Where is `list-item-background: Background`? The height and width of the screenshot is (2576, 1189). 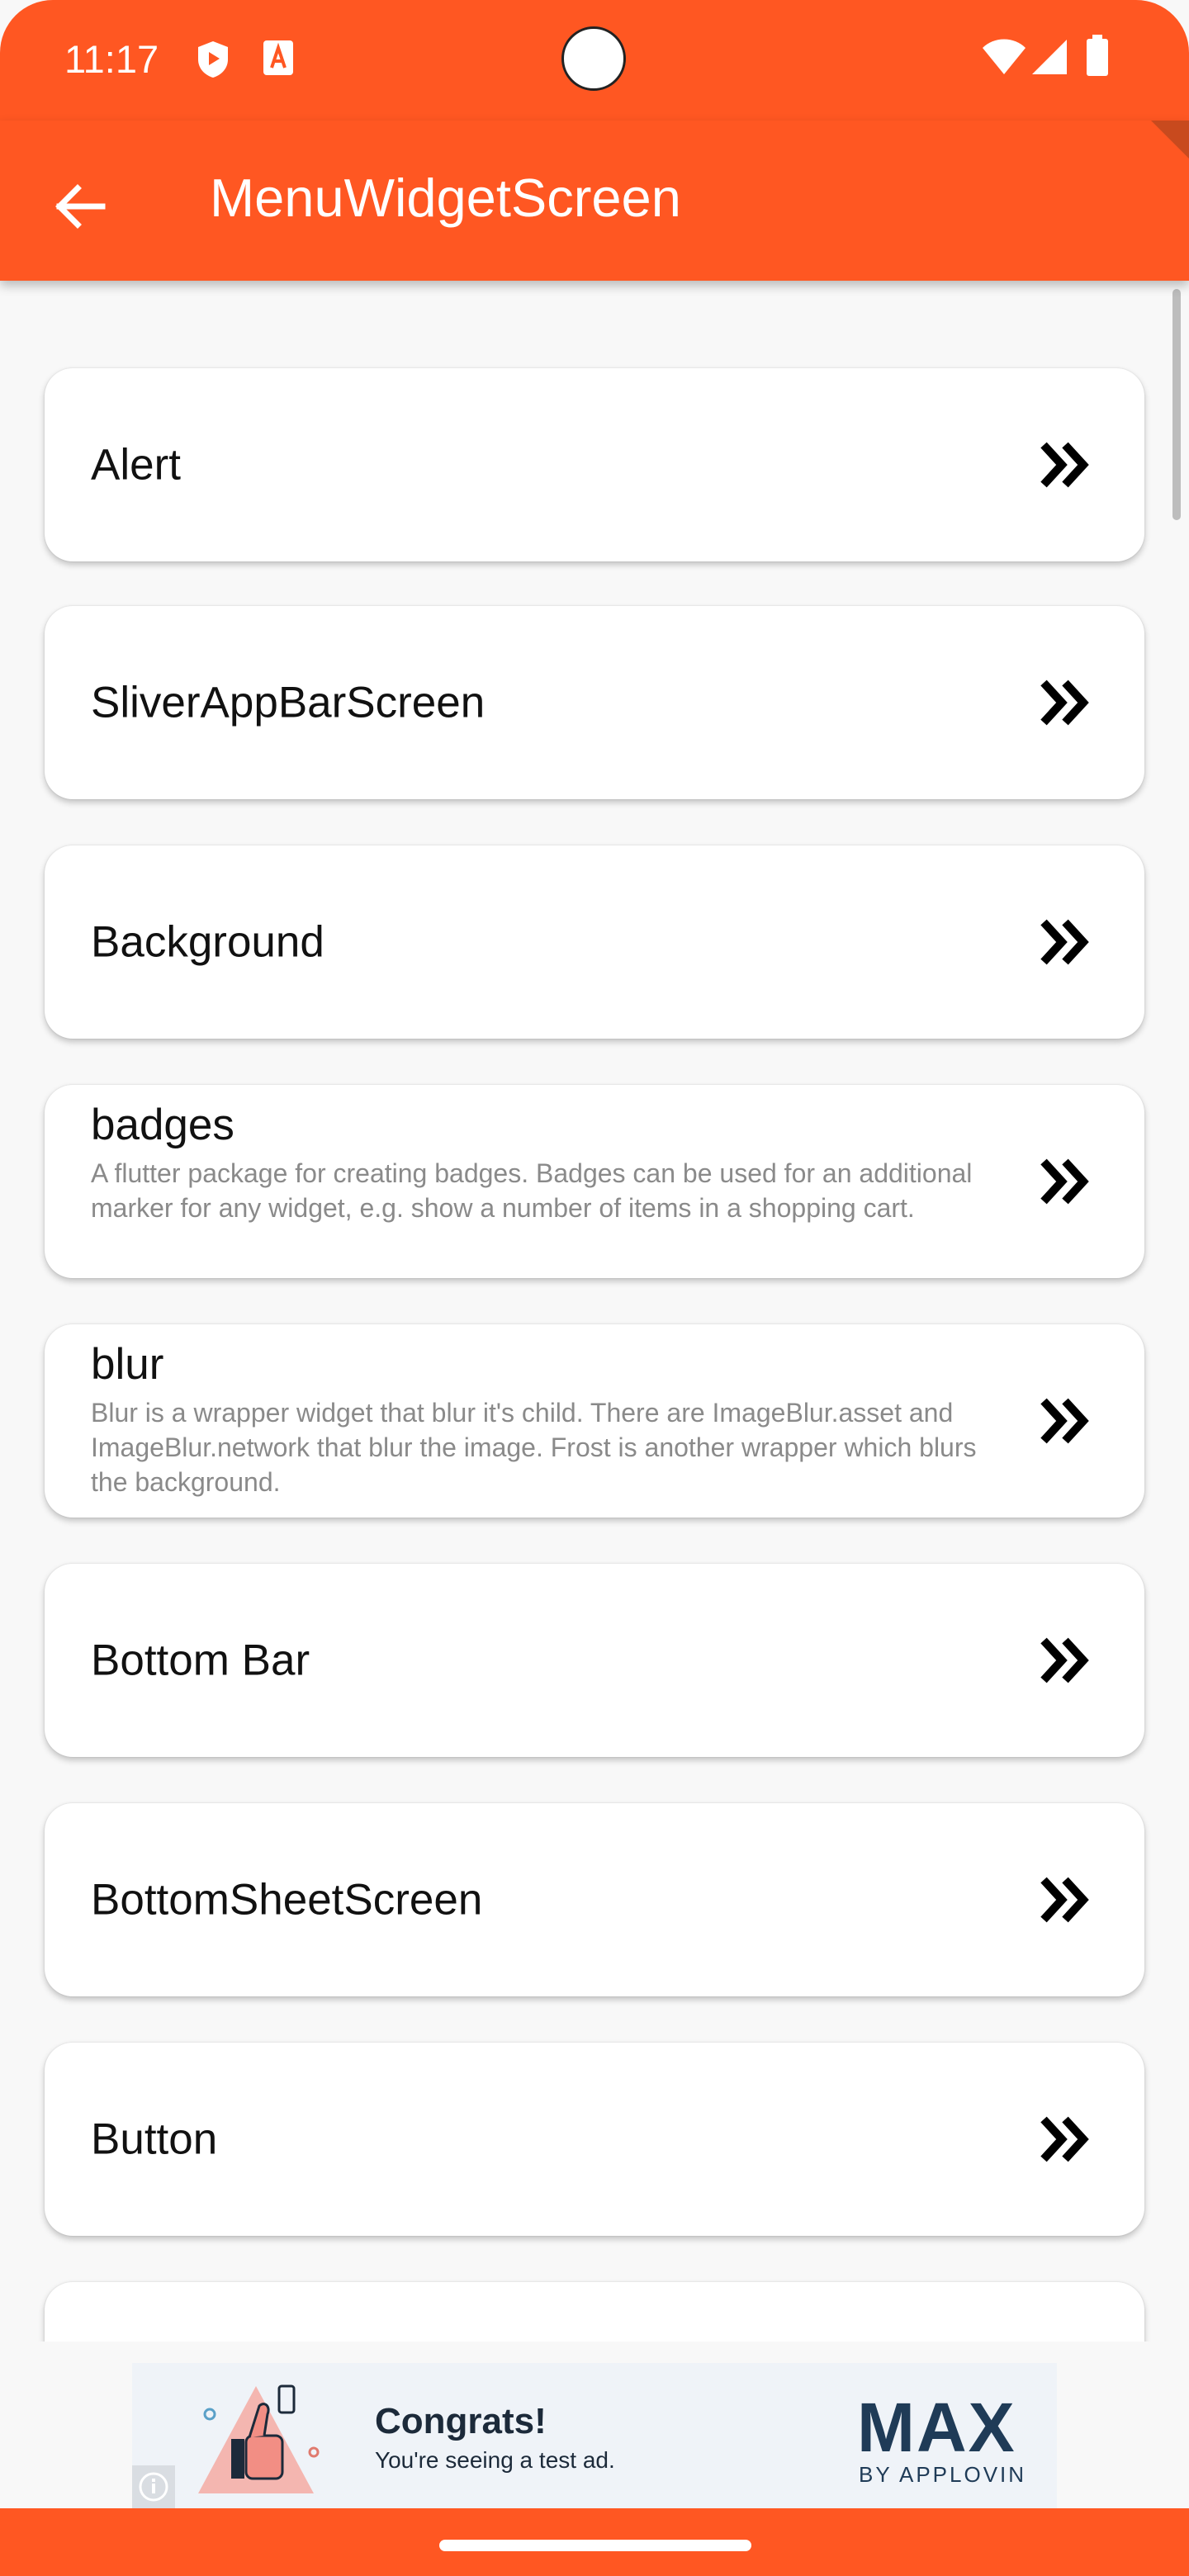 list-item-background: Background is located at coordinates (594, 942).